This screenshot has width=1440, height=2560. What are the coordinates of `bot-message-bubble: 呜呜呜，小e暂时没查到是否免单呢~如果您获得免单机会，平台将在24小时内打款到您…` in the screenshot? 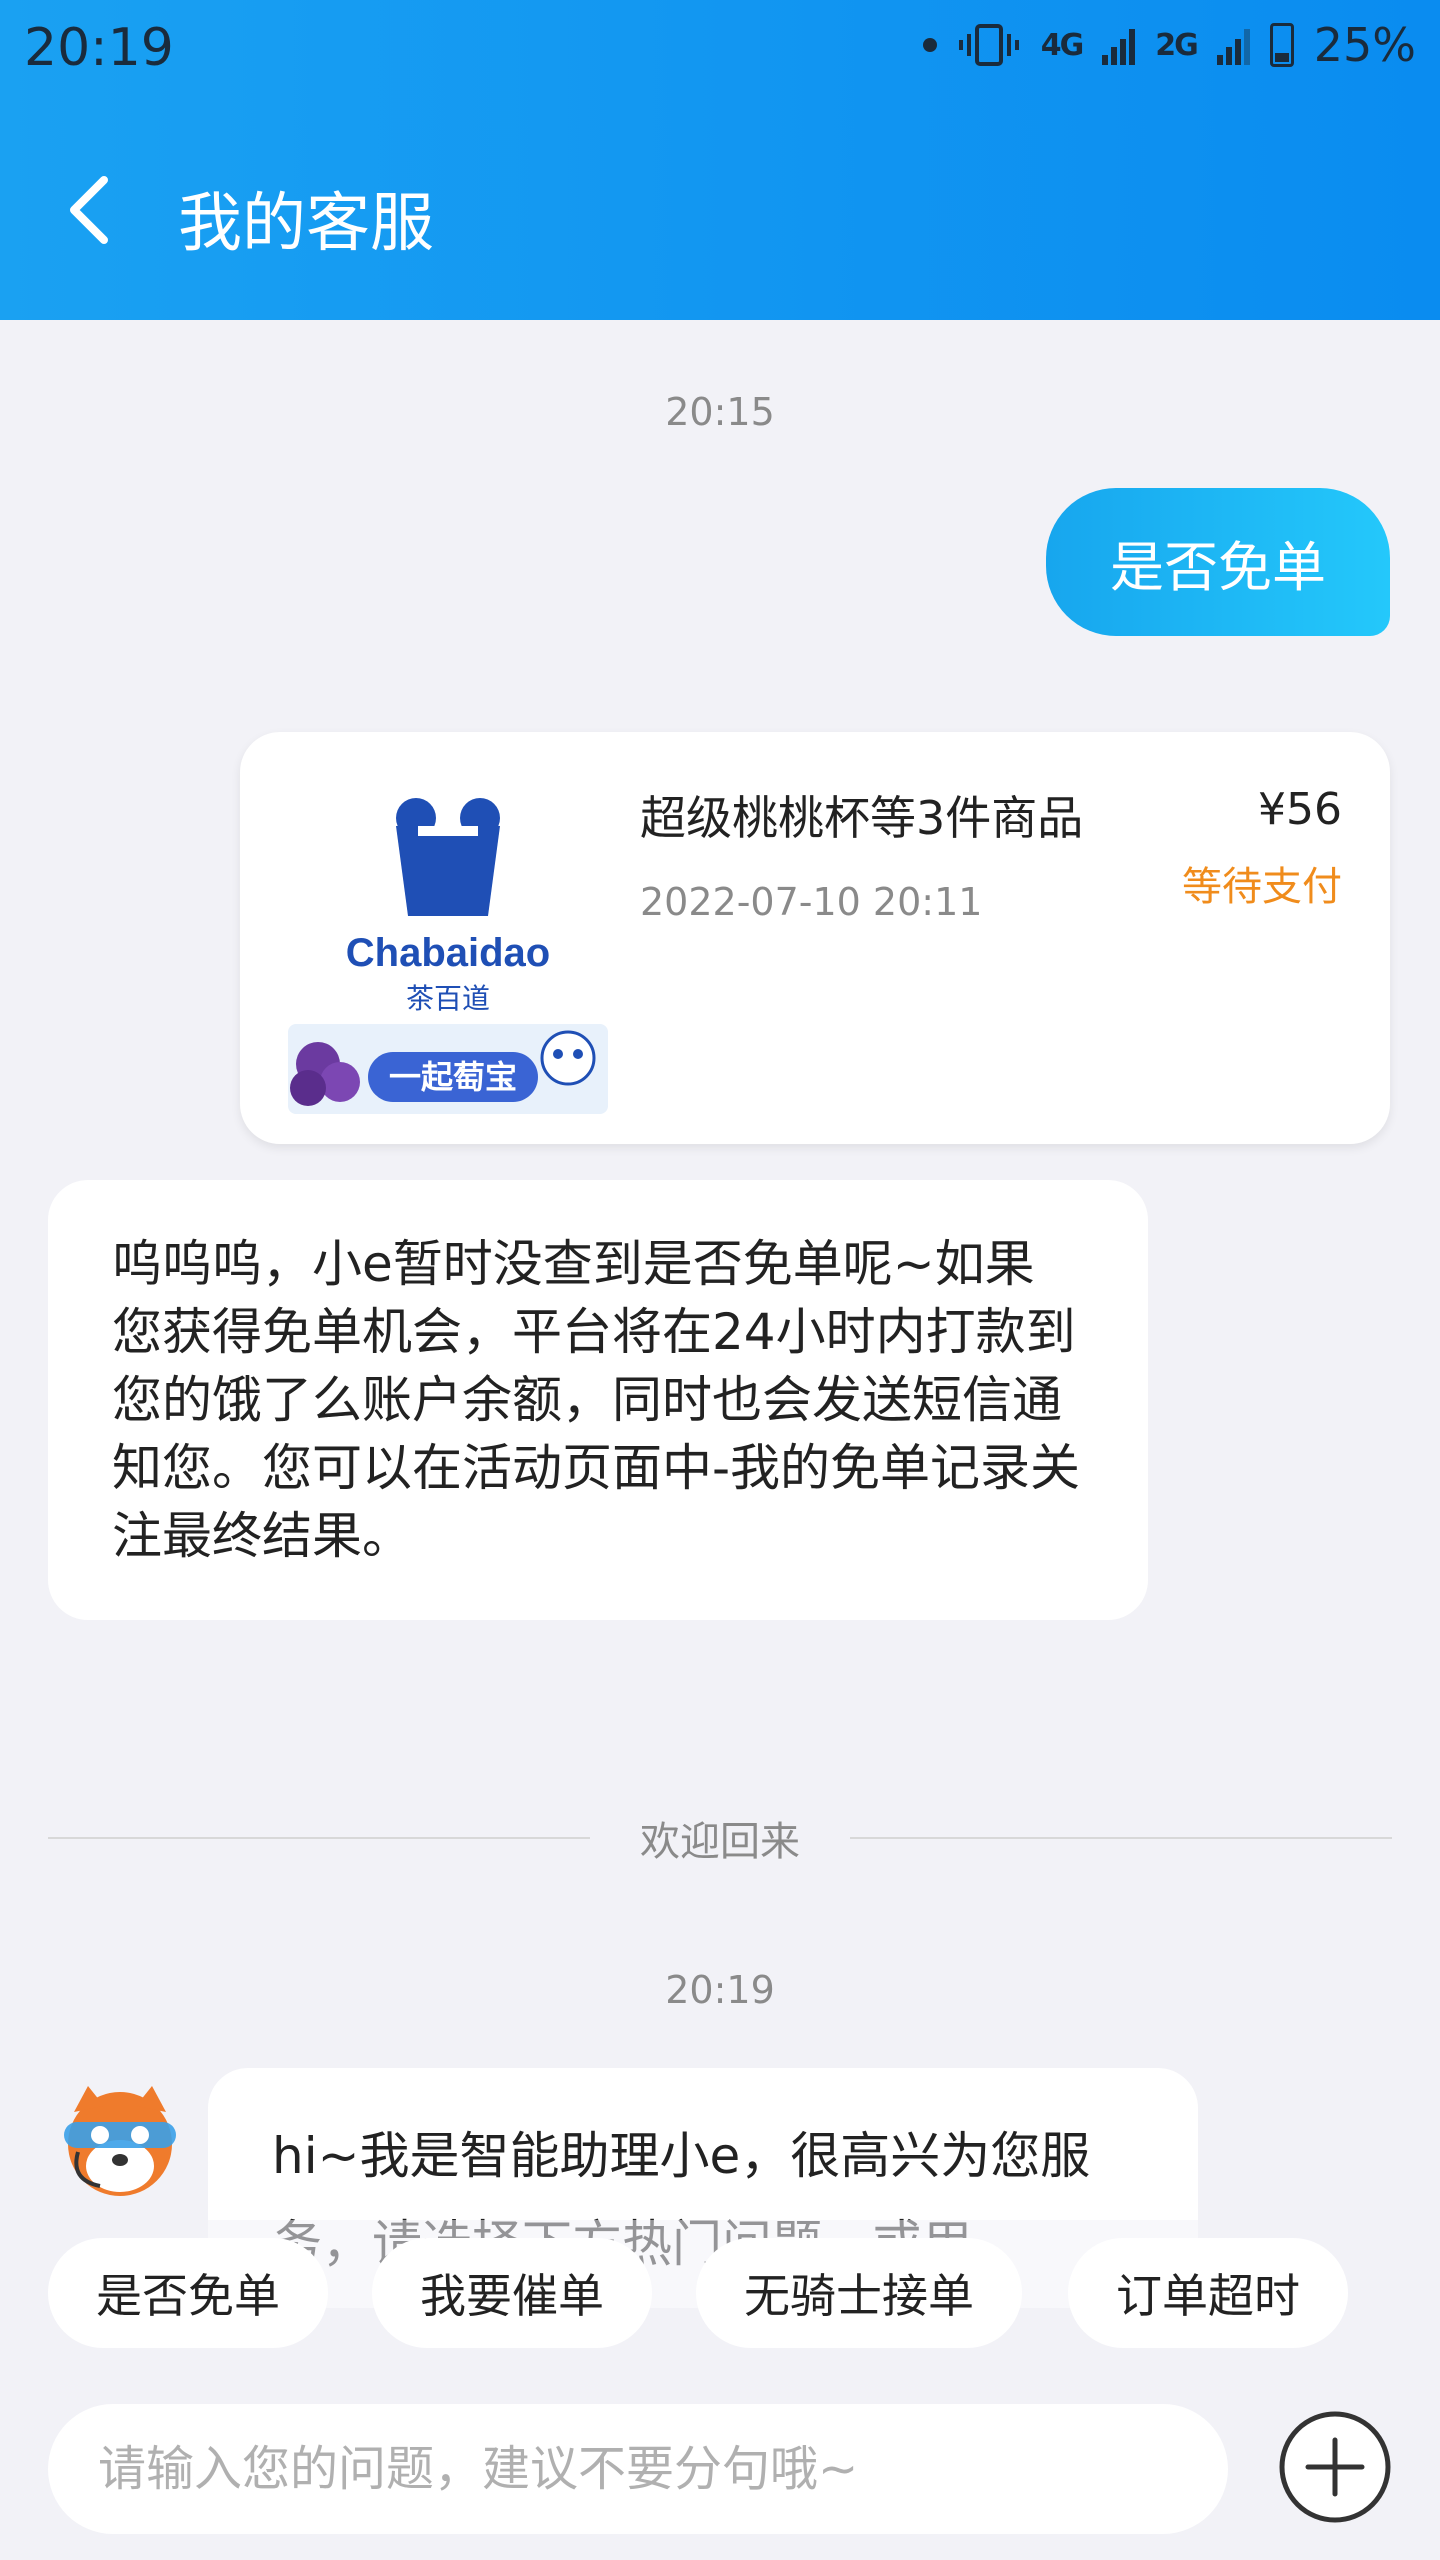 It's located at (598, 1400).